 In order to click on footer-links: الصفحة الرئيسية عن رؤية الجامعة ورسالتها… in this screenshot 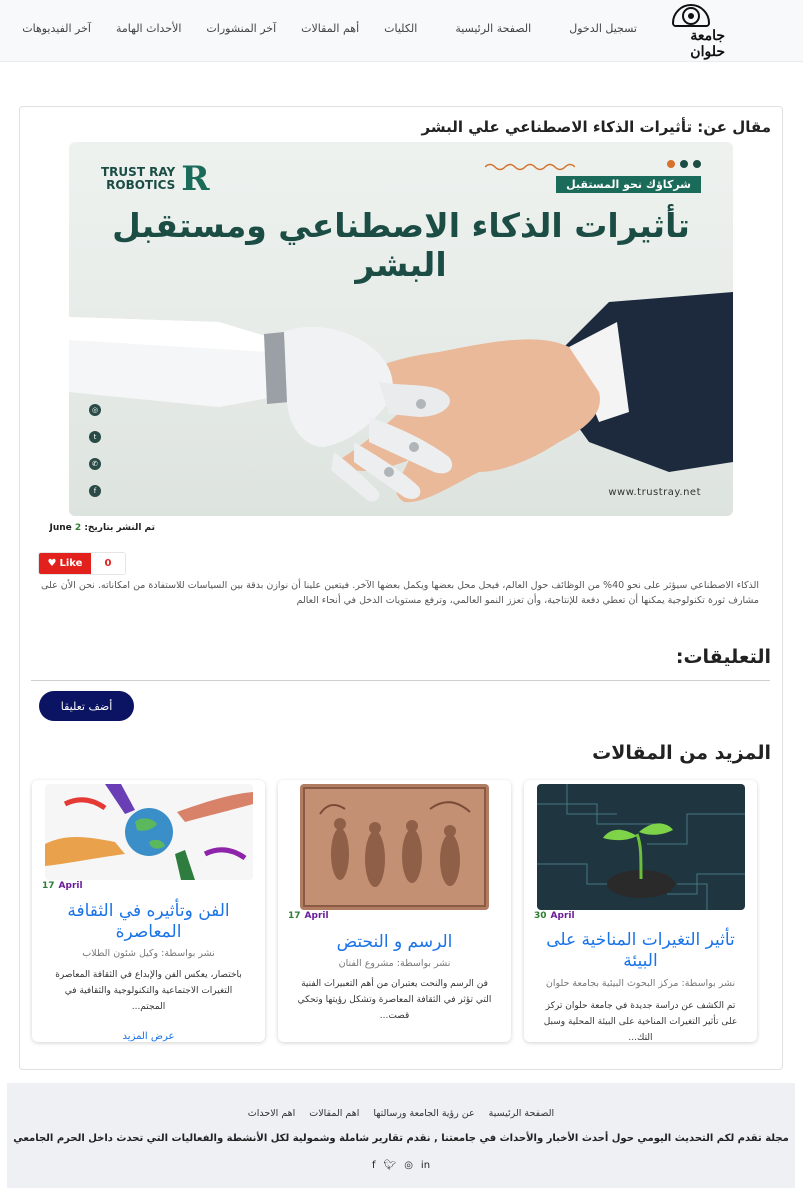, I will do `click(402, 1113)`.